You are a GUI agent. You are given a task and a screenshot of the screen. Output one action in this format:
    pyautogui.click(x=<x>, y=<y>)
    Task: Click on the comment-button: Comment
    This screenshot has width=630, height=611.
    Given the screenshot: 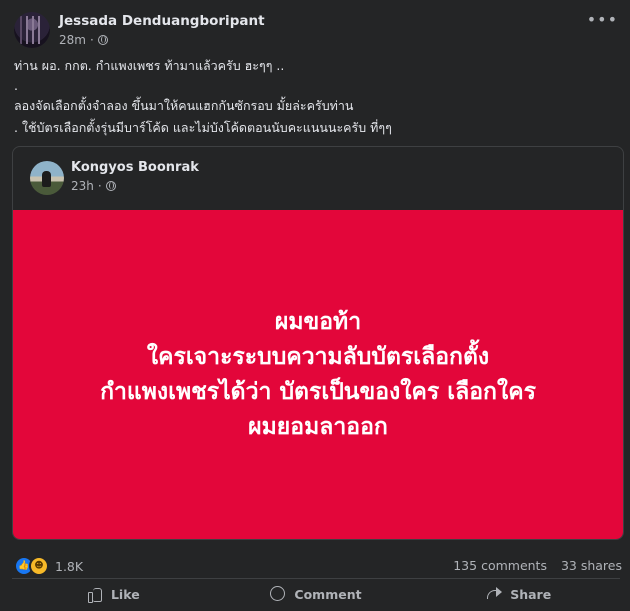 What is the action you would take?
    pyautogui.click(x=316, y=594)
    